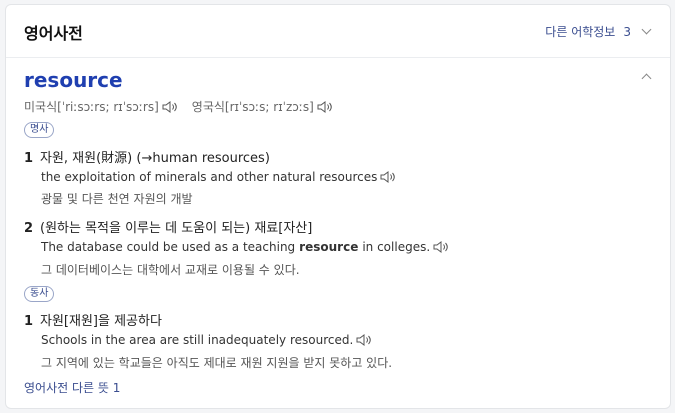 This screenshot has height=413, width=675. I want to click on sense-item: 1 자원, 재원(財源) (→human resources), so click(147, 156).